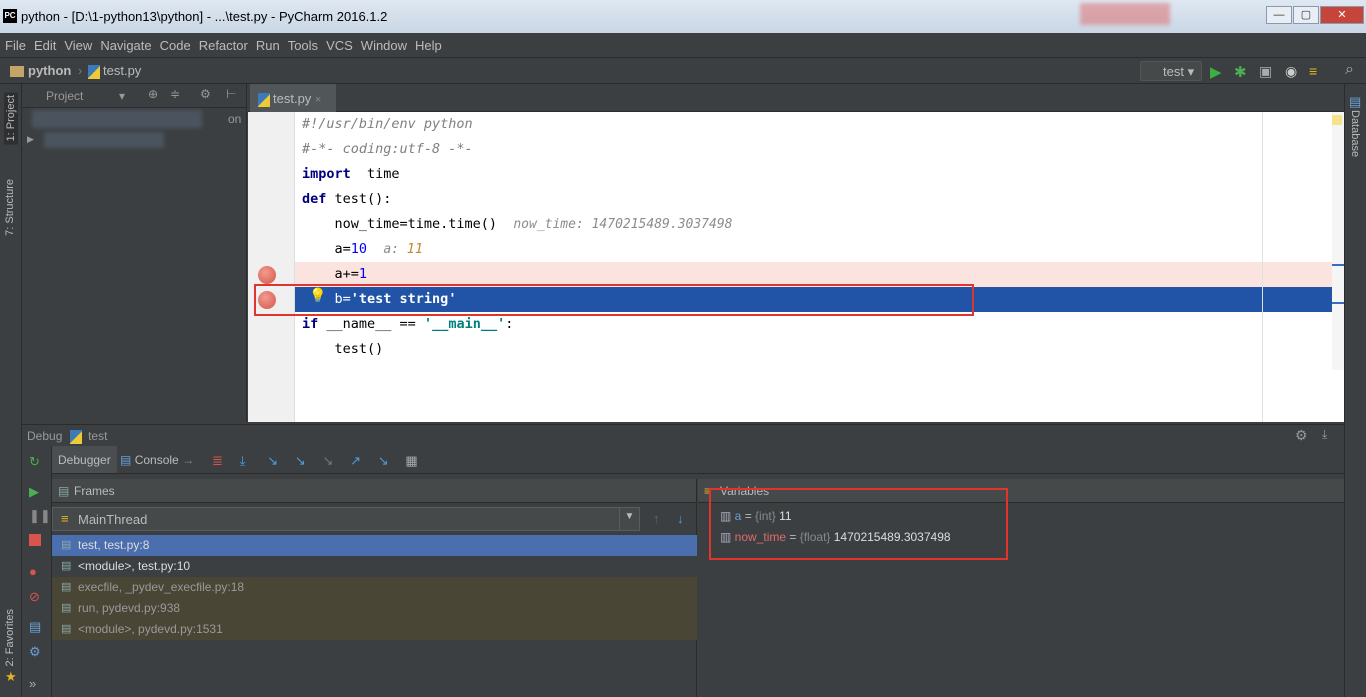 This screenshot has height=697, width=1366. Describe the element at coordinates (1265, 71) in the screenshot. I see `coverage-icon: ▣` at that location.